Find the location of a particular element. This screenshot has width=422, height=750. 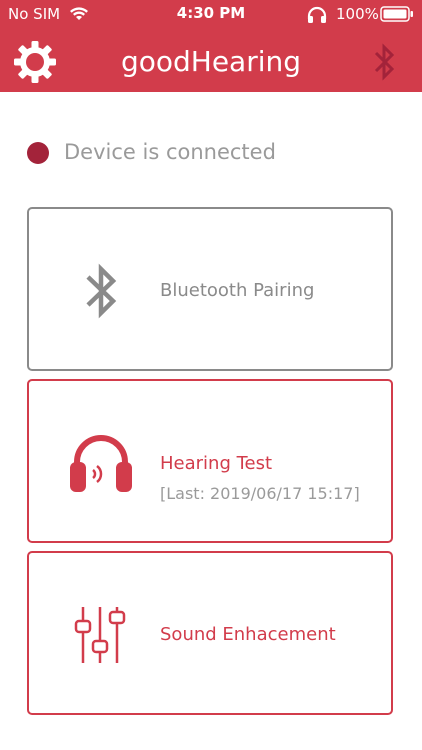

navigation-bar: goodHearing is located at coordinates (211, 61).